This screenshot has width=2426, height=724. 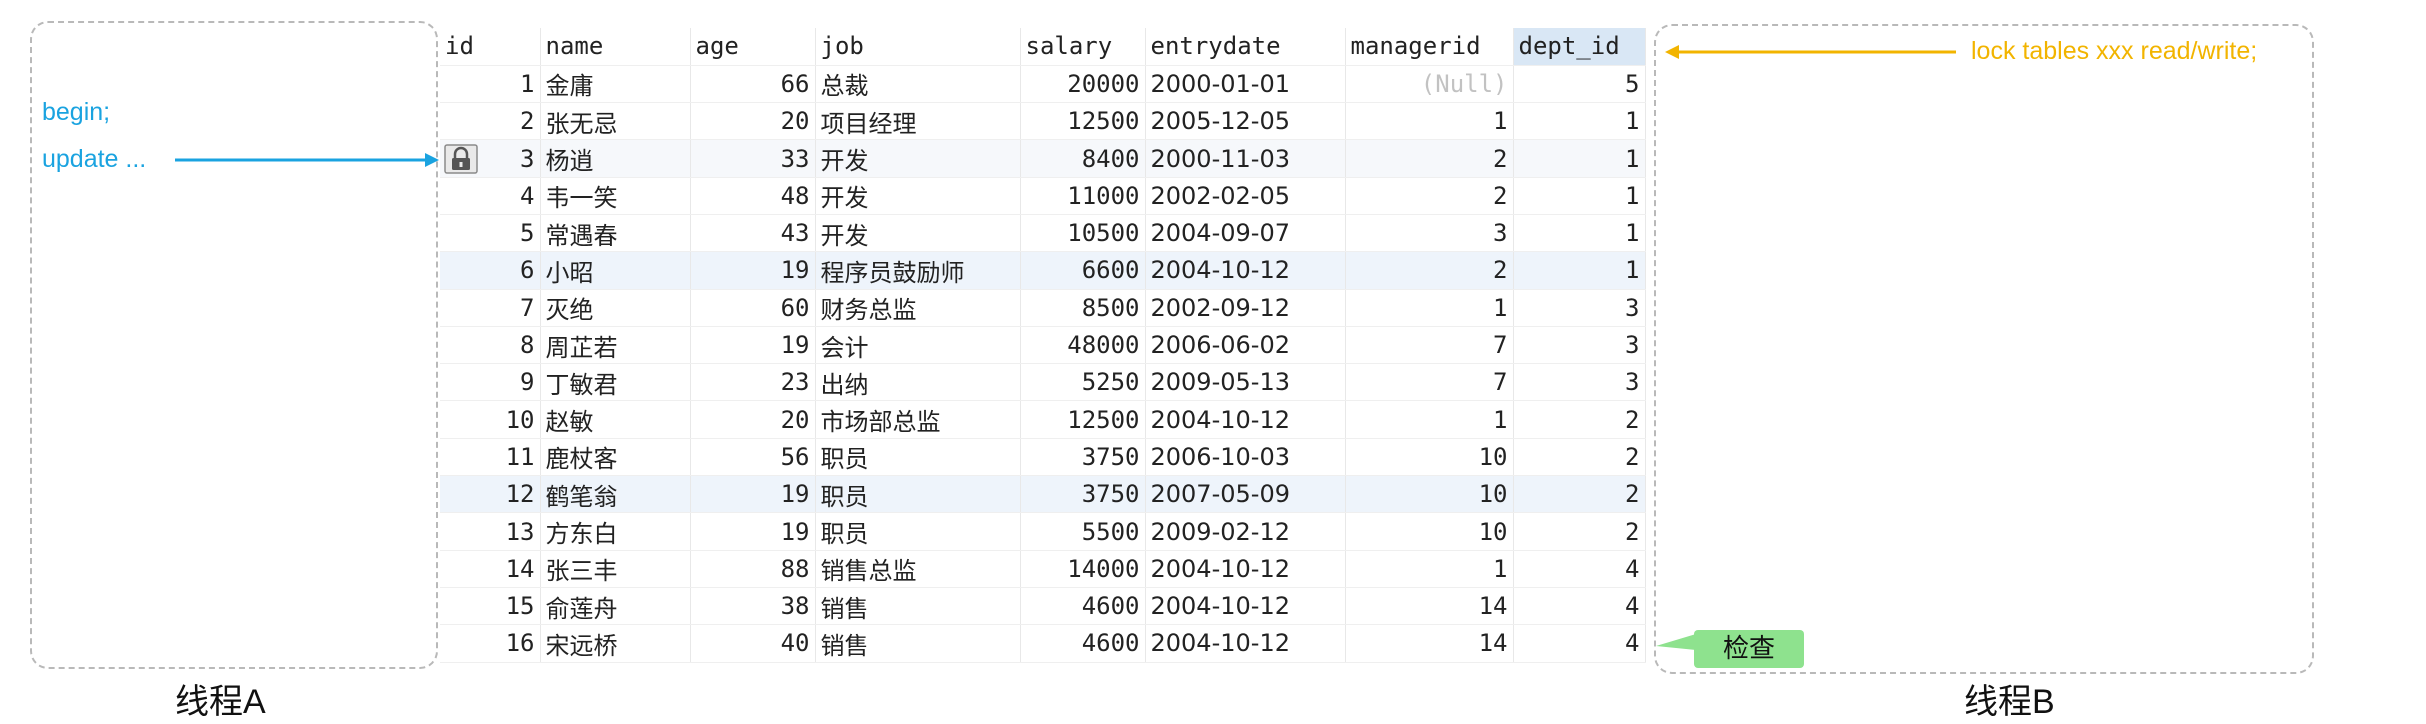 I want to click on cell-entrydate: 2005-12-05, so click(x=1245, y=121).